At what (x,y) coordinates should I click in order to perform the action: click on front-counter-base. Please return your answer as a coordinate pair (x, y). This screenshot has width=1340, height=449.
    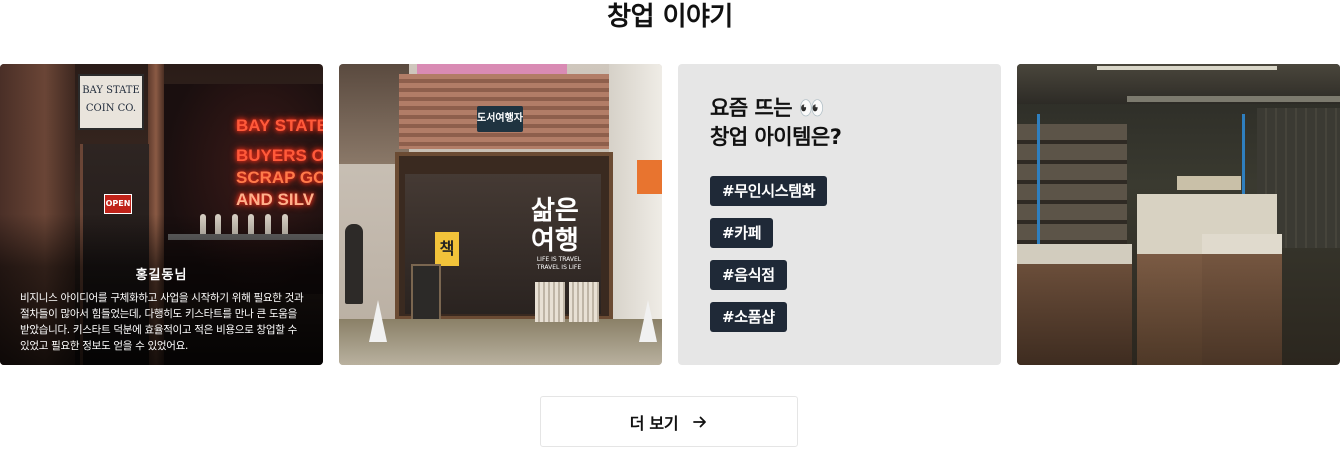
    Looking at the image, I should click on (1074, 314).